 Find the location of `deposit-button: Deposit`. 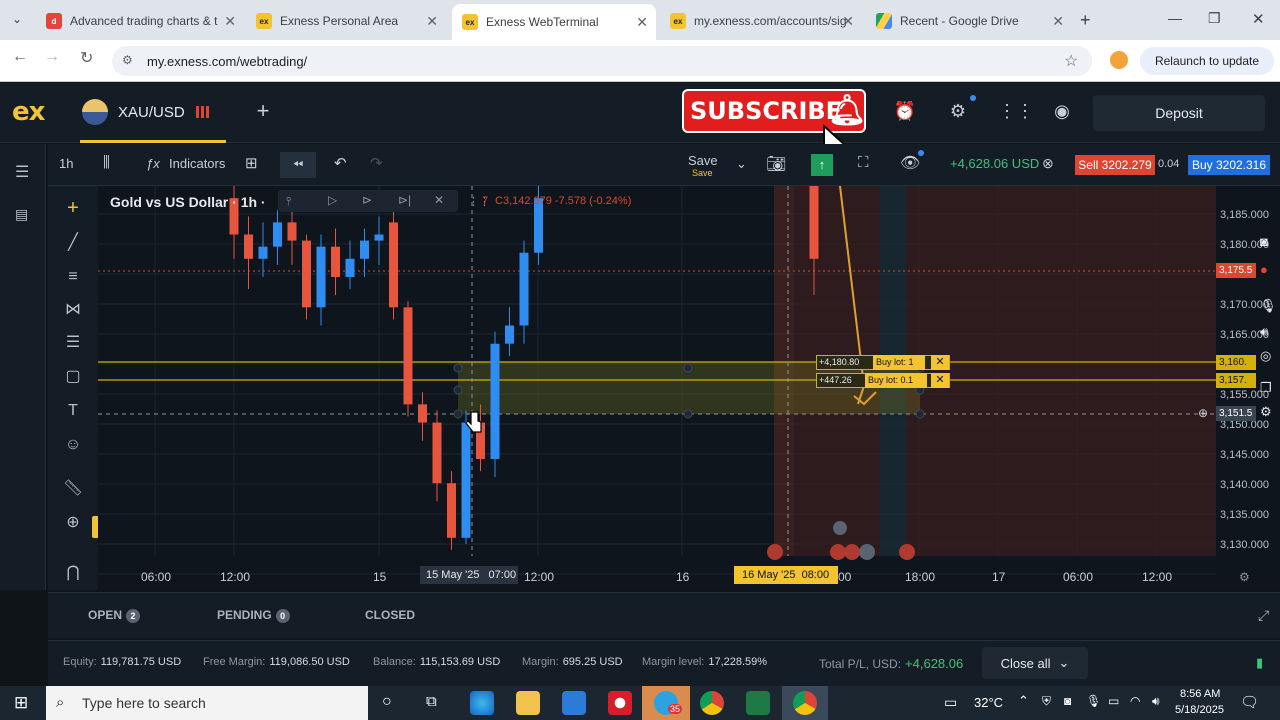

deposit-button: Deposit is located at coordinates (1179, 113).